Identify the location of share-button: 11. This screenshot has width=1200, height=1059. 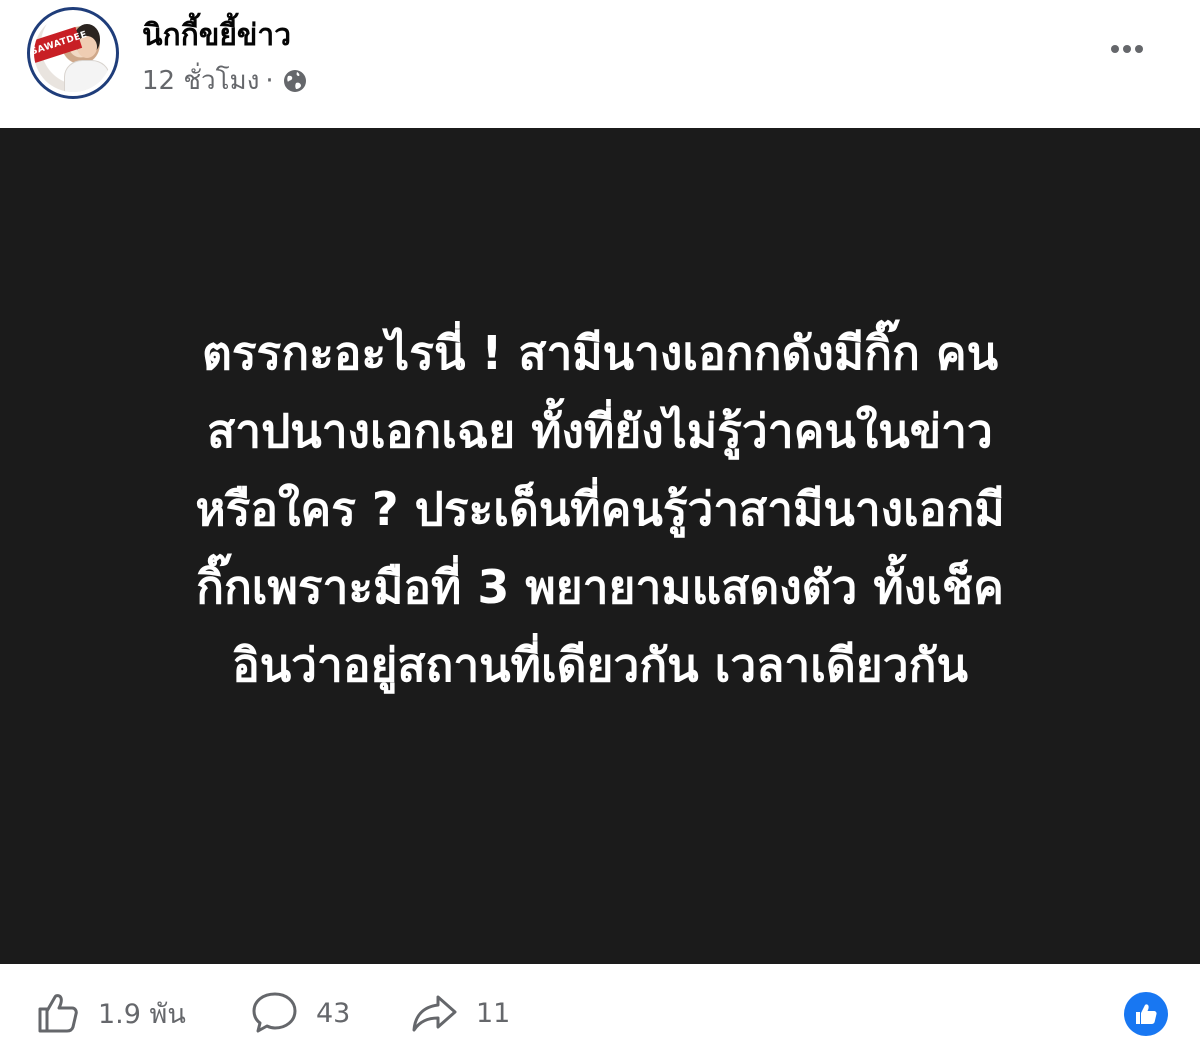
(460, 1013).